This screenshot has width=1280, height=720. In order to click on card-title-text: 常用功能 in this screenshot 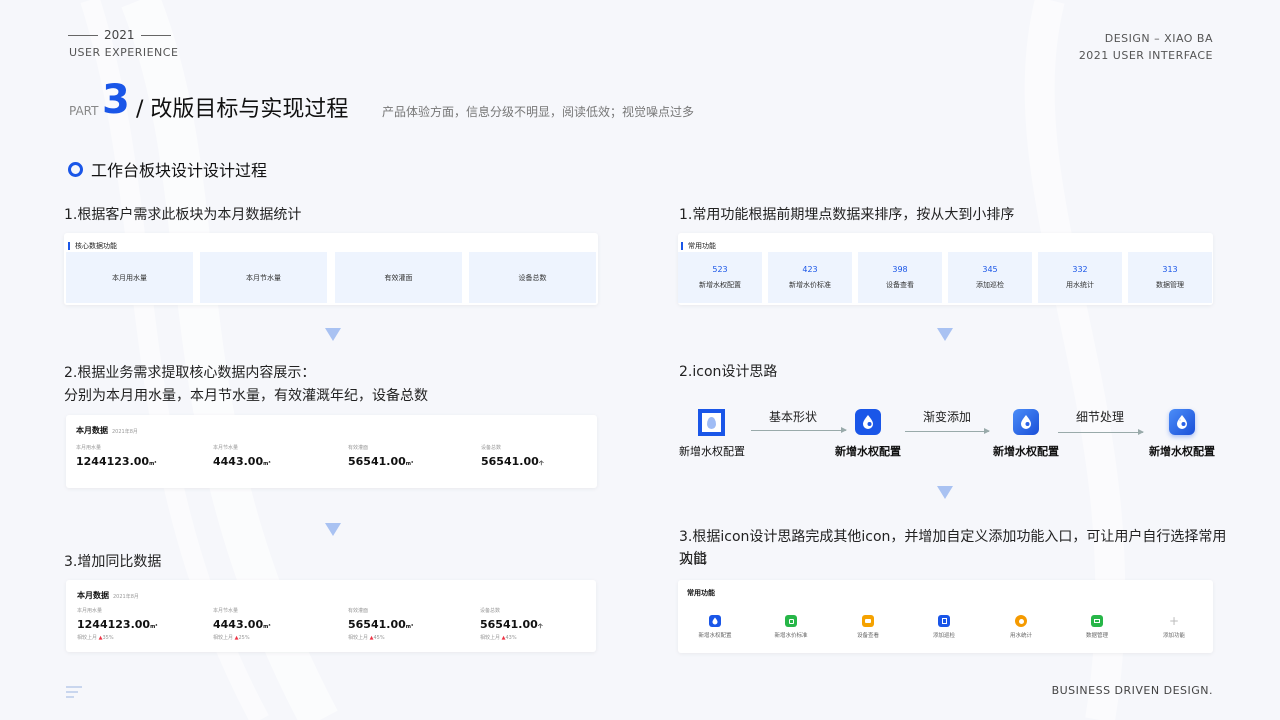, I will do `click(701, 593)`.